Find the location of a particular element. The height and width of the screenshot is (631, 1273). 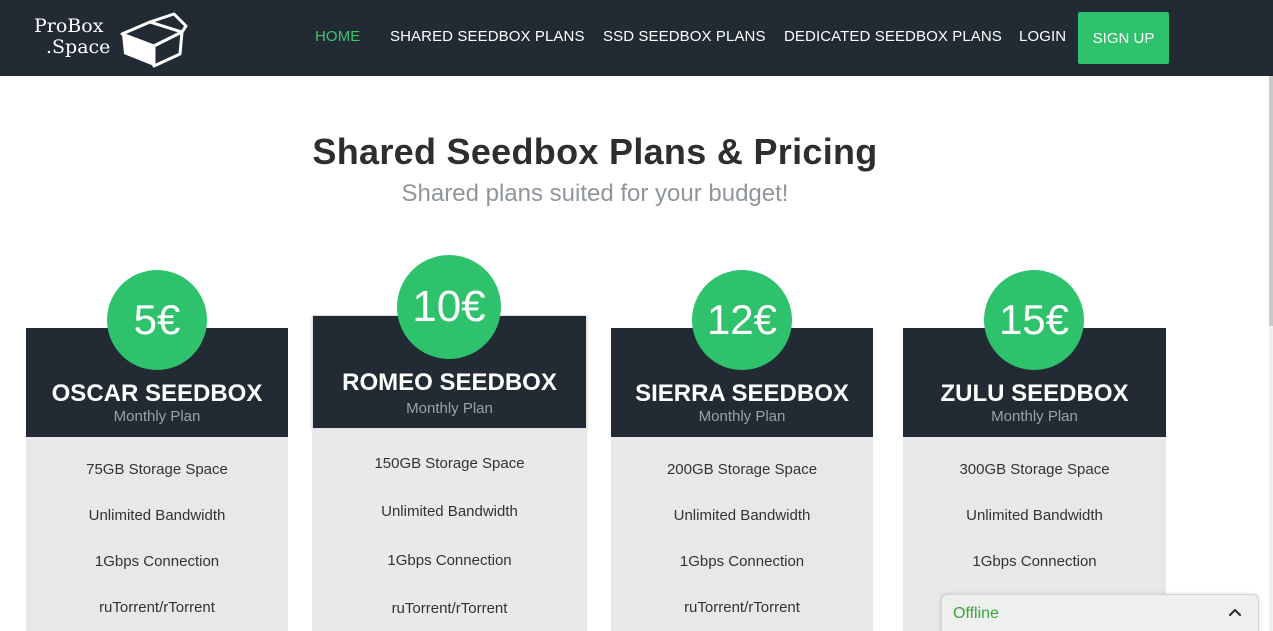

page-title: Shared Seedbox Plans & Pricing is located at coordinates (595, 151).